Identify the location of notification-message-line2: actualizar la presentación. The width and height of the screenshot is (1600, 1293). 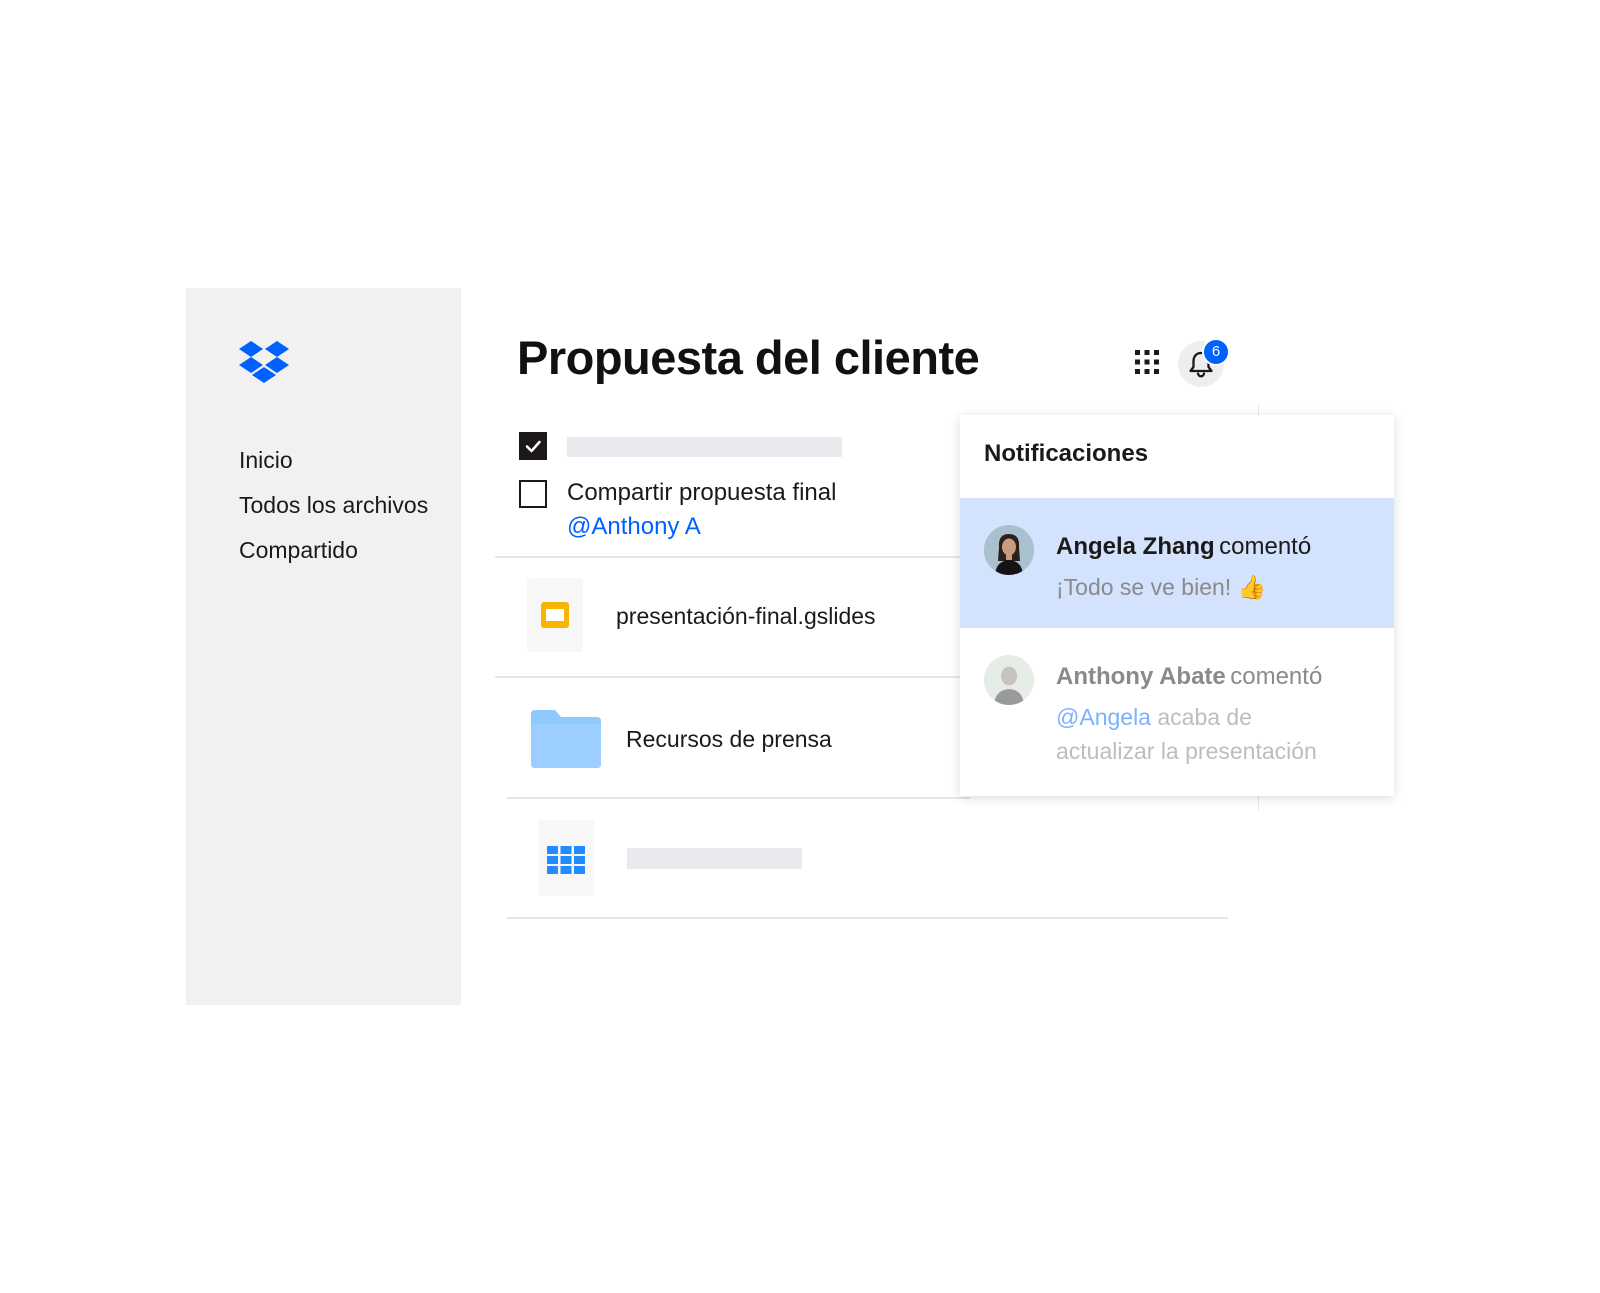
(1186, 751).